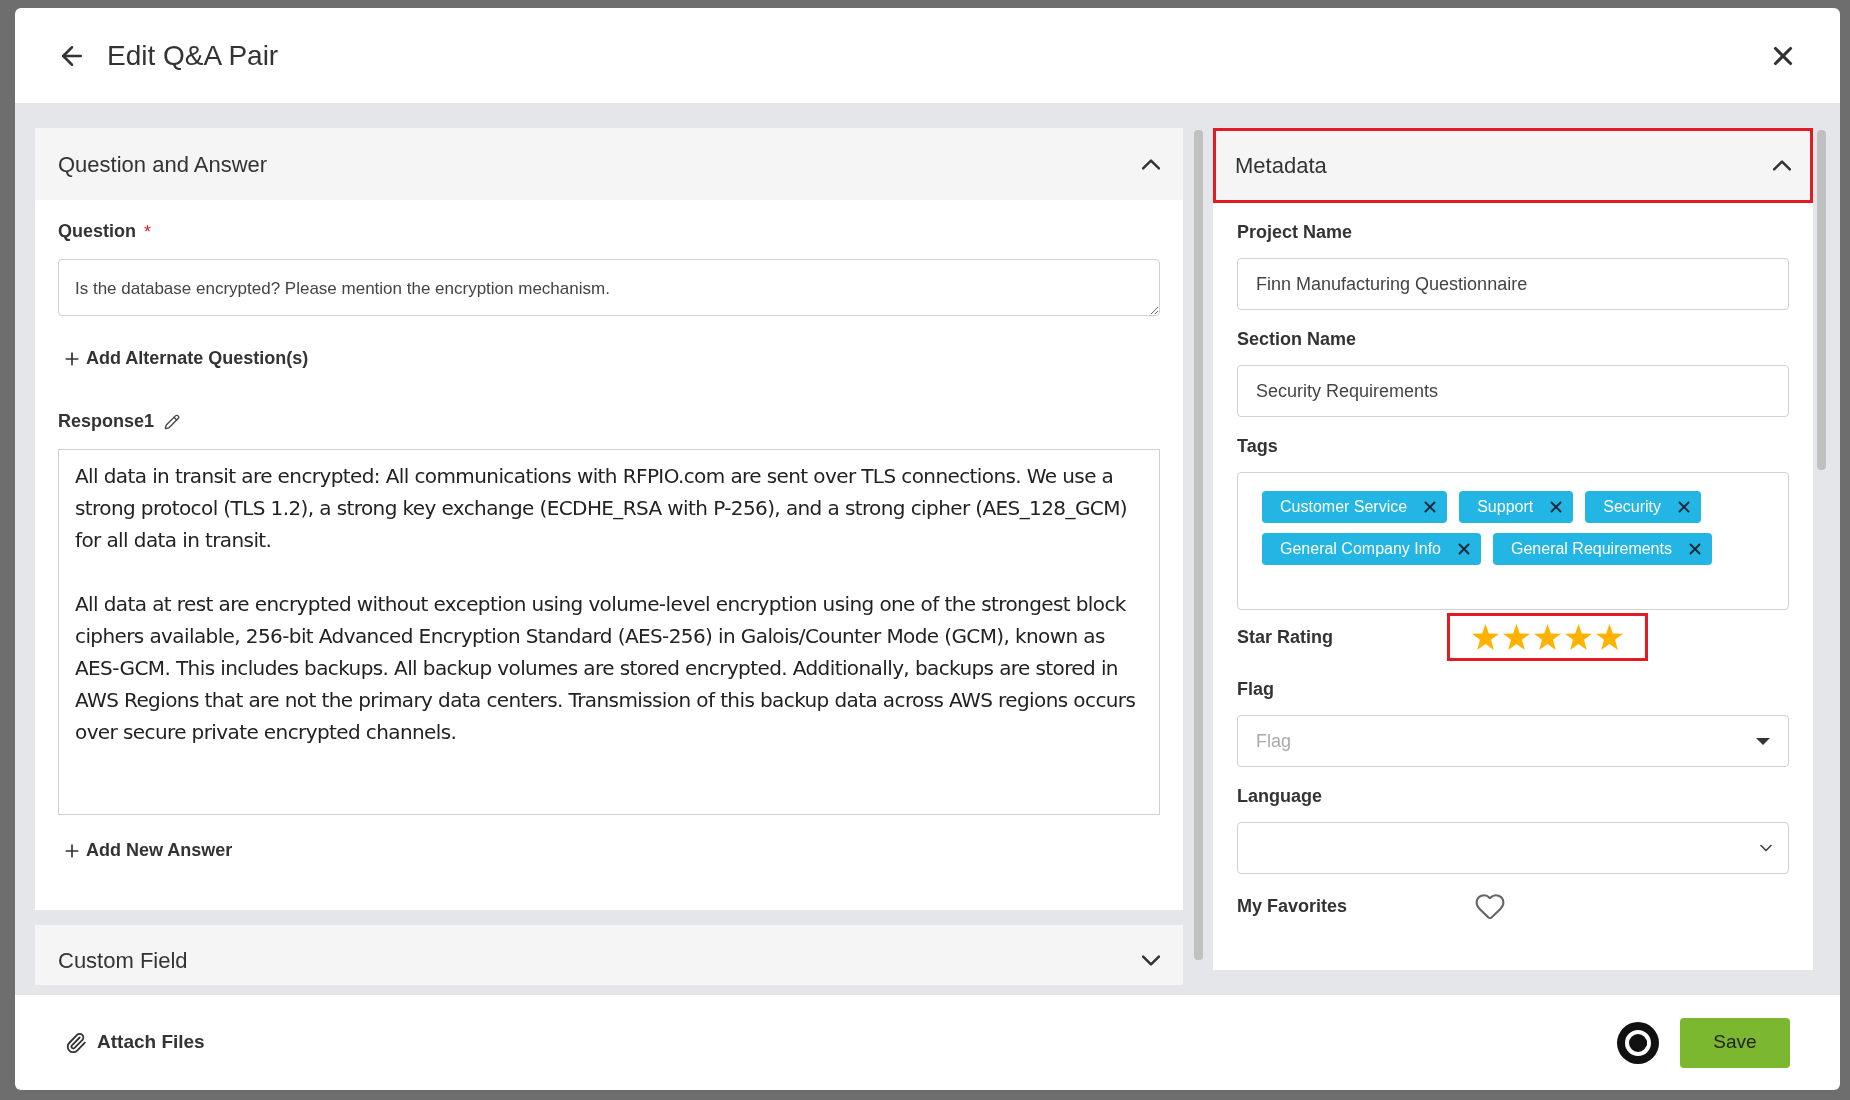 The width and height of the screenshot is (1850, 1100). What do you see at coordinates (1285, 637) in the screenshot?
I see `field-label: Star Rating` at bounding box center [1285, 637].